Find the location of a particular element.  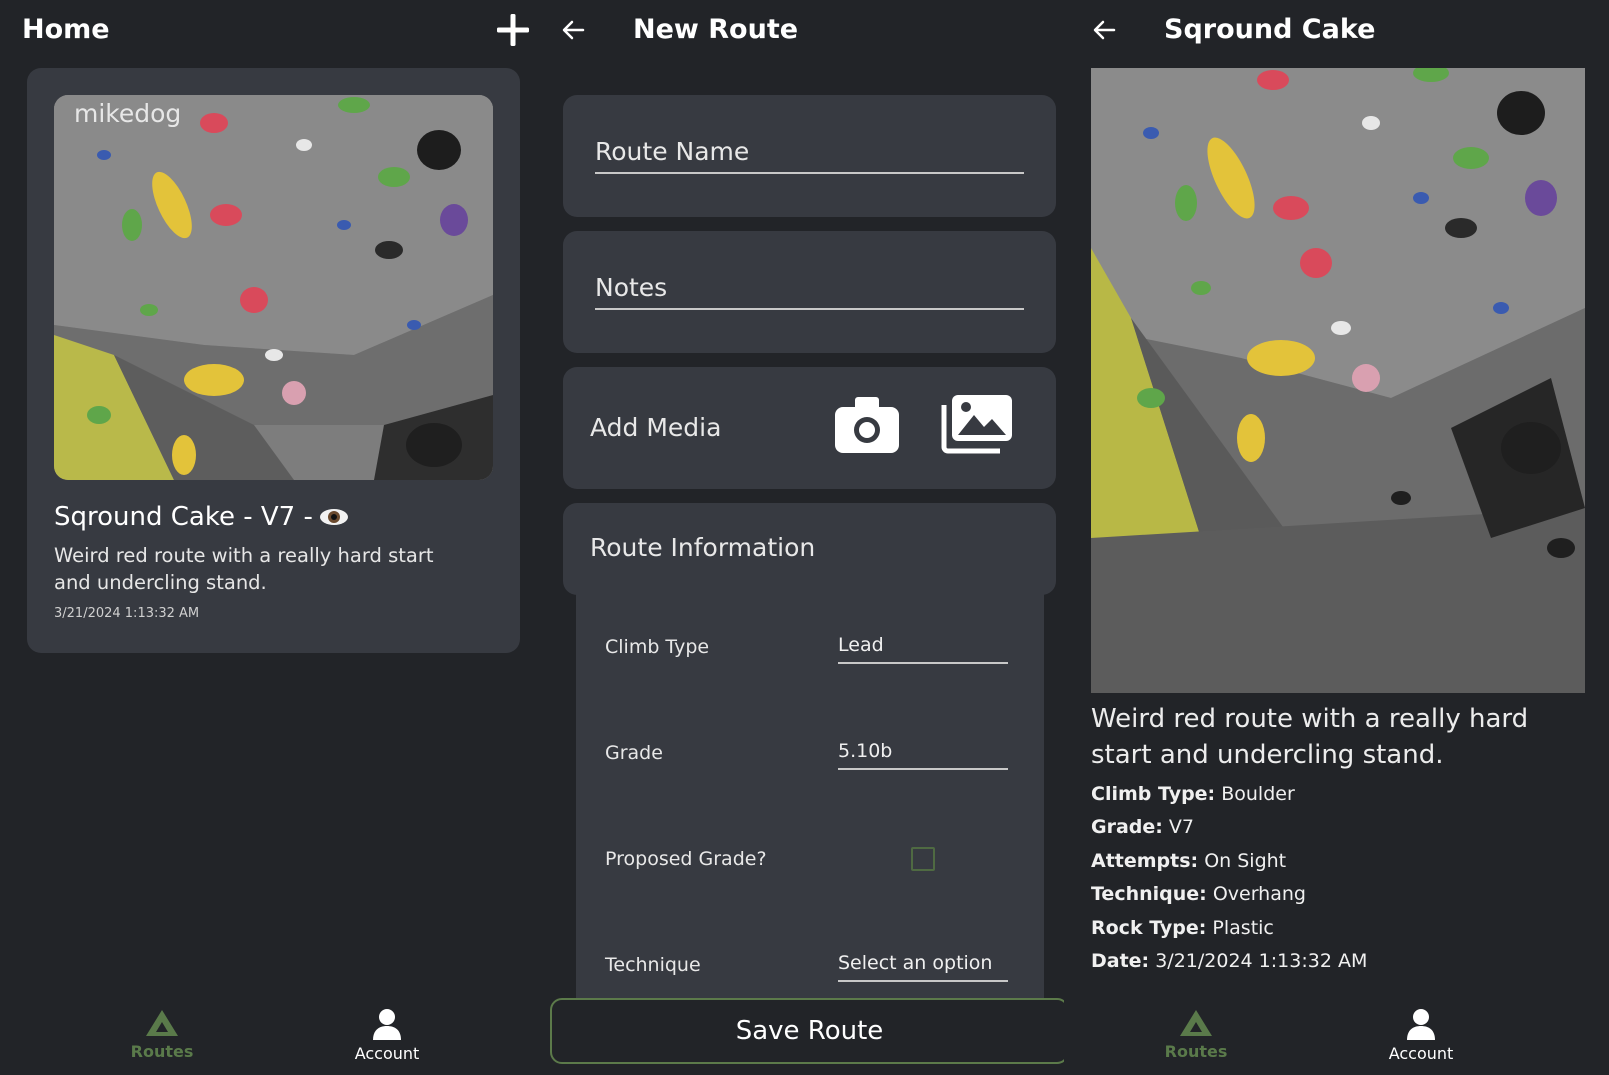

climb-type-select: Lead is located at coordinates (923, 649).